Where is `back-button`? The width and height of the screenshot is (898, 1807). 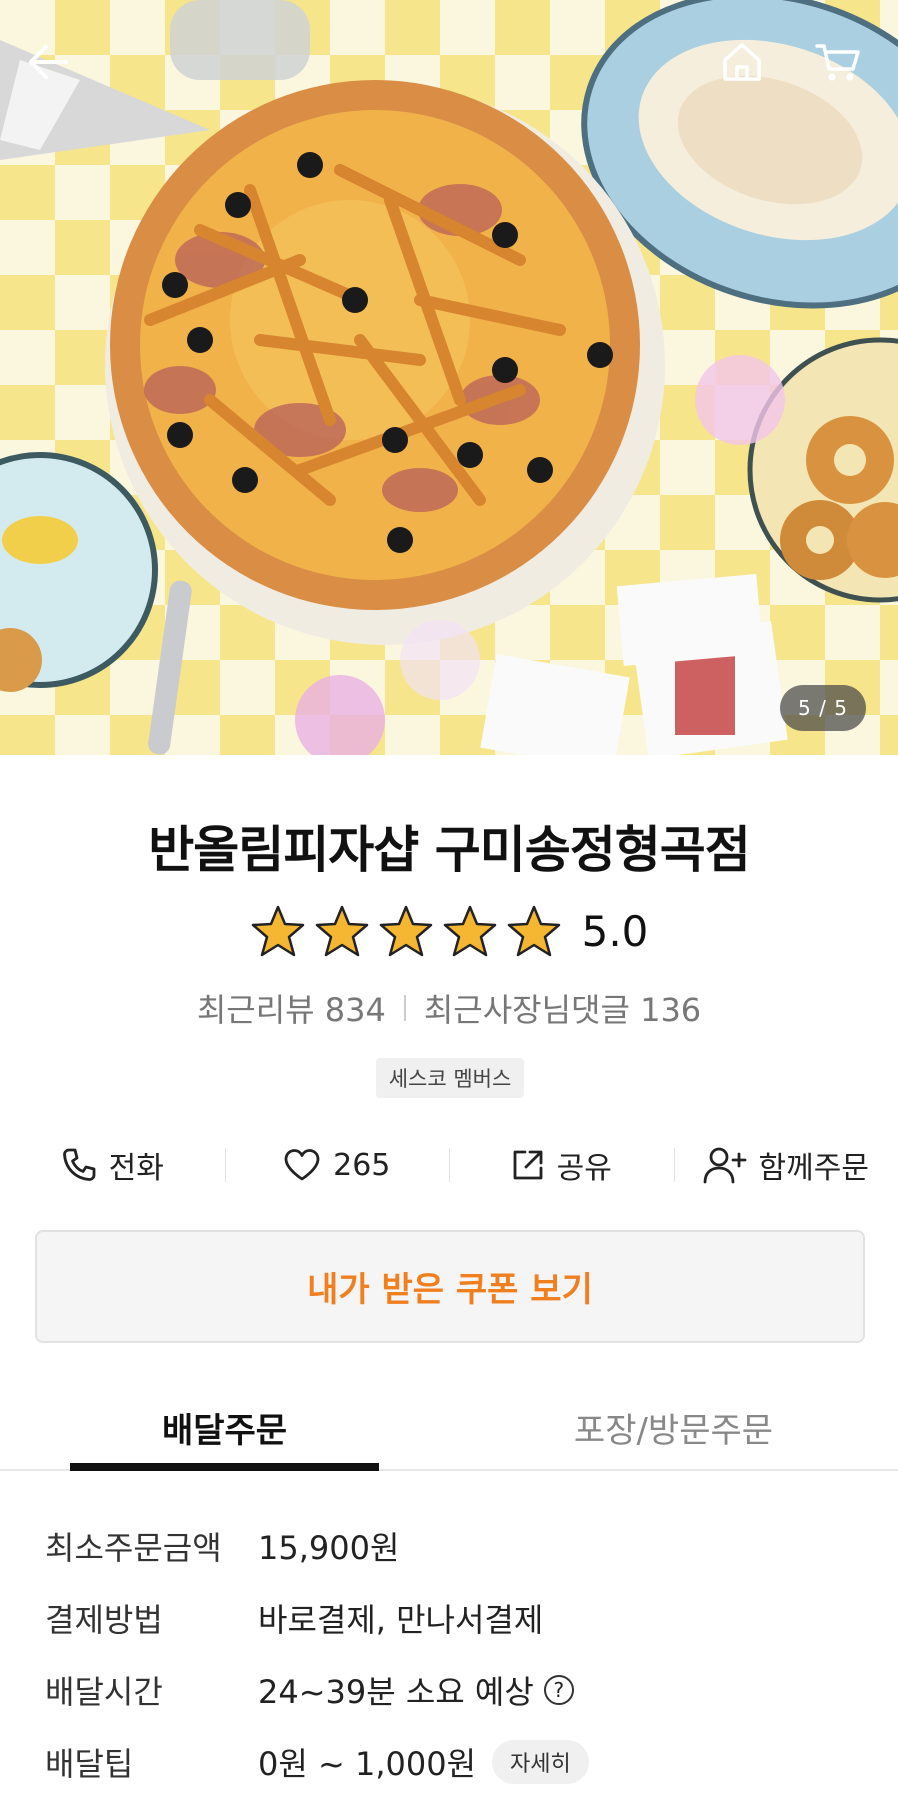
back-button is located at coordinates (56, 70).